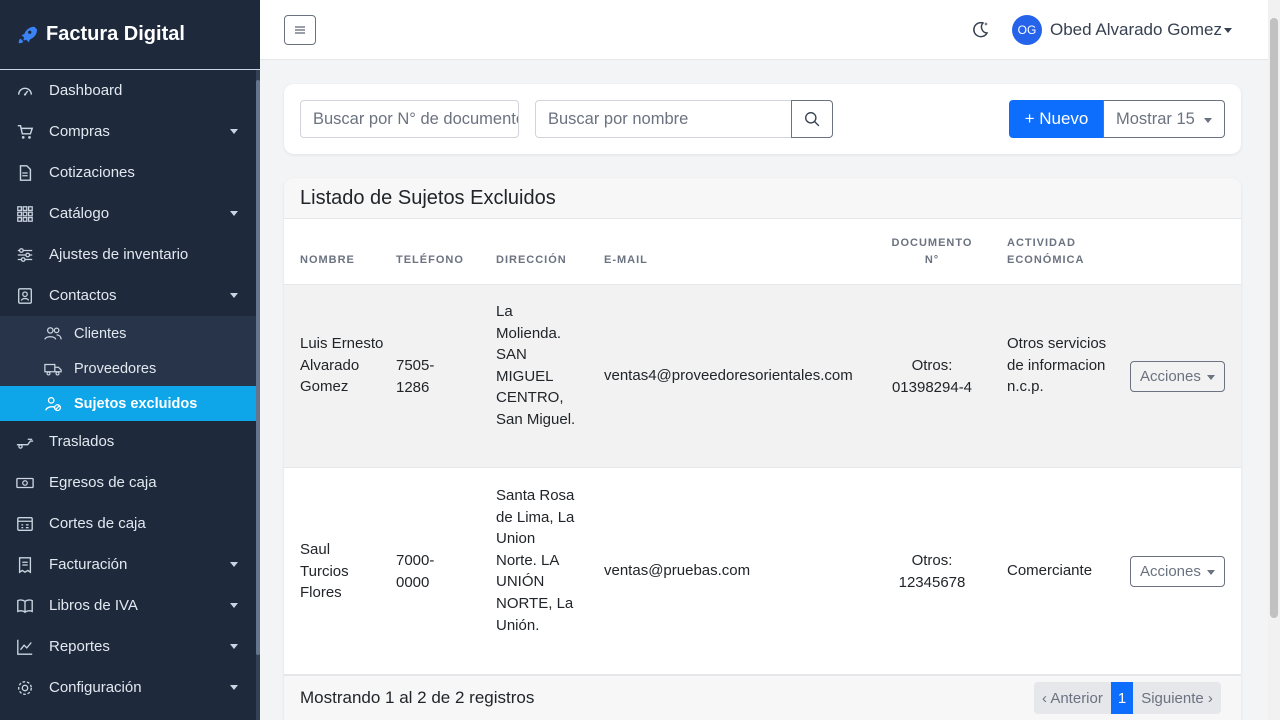 This screenshot has height=720, width=1280. Describe the element at coordinates (130, 35) in the screenshot. I see `brand: Factura Digital` at that location.